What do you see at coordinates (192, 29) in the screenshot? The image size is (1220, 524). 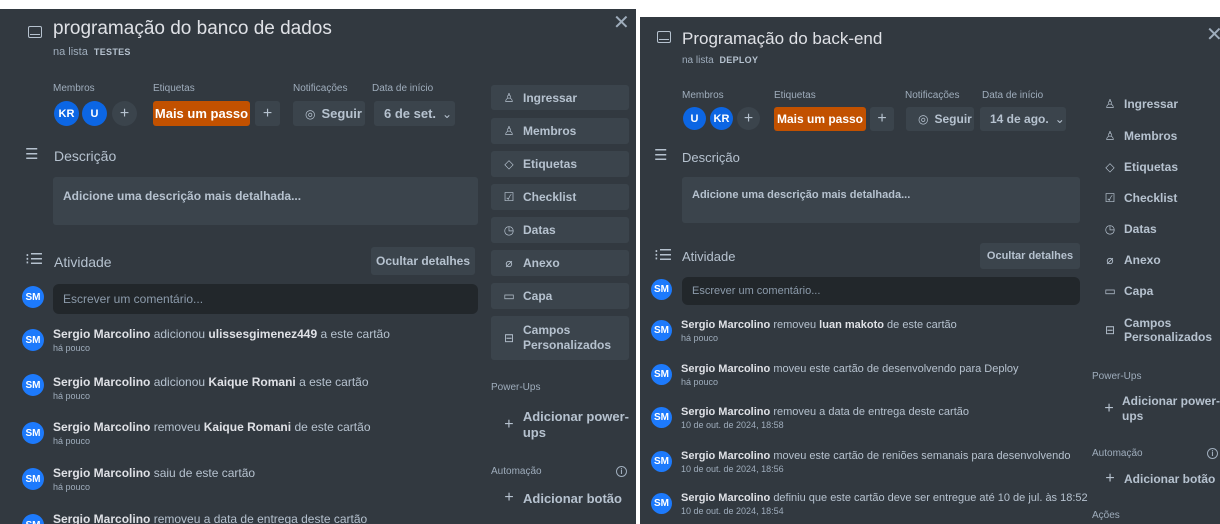 I see `card-title: programação do banco de dados` at bounding box center [192, 29].